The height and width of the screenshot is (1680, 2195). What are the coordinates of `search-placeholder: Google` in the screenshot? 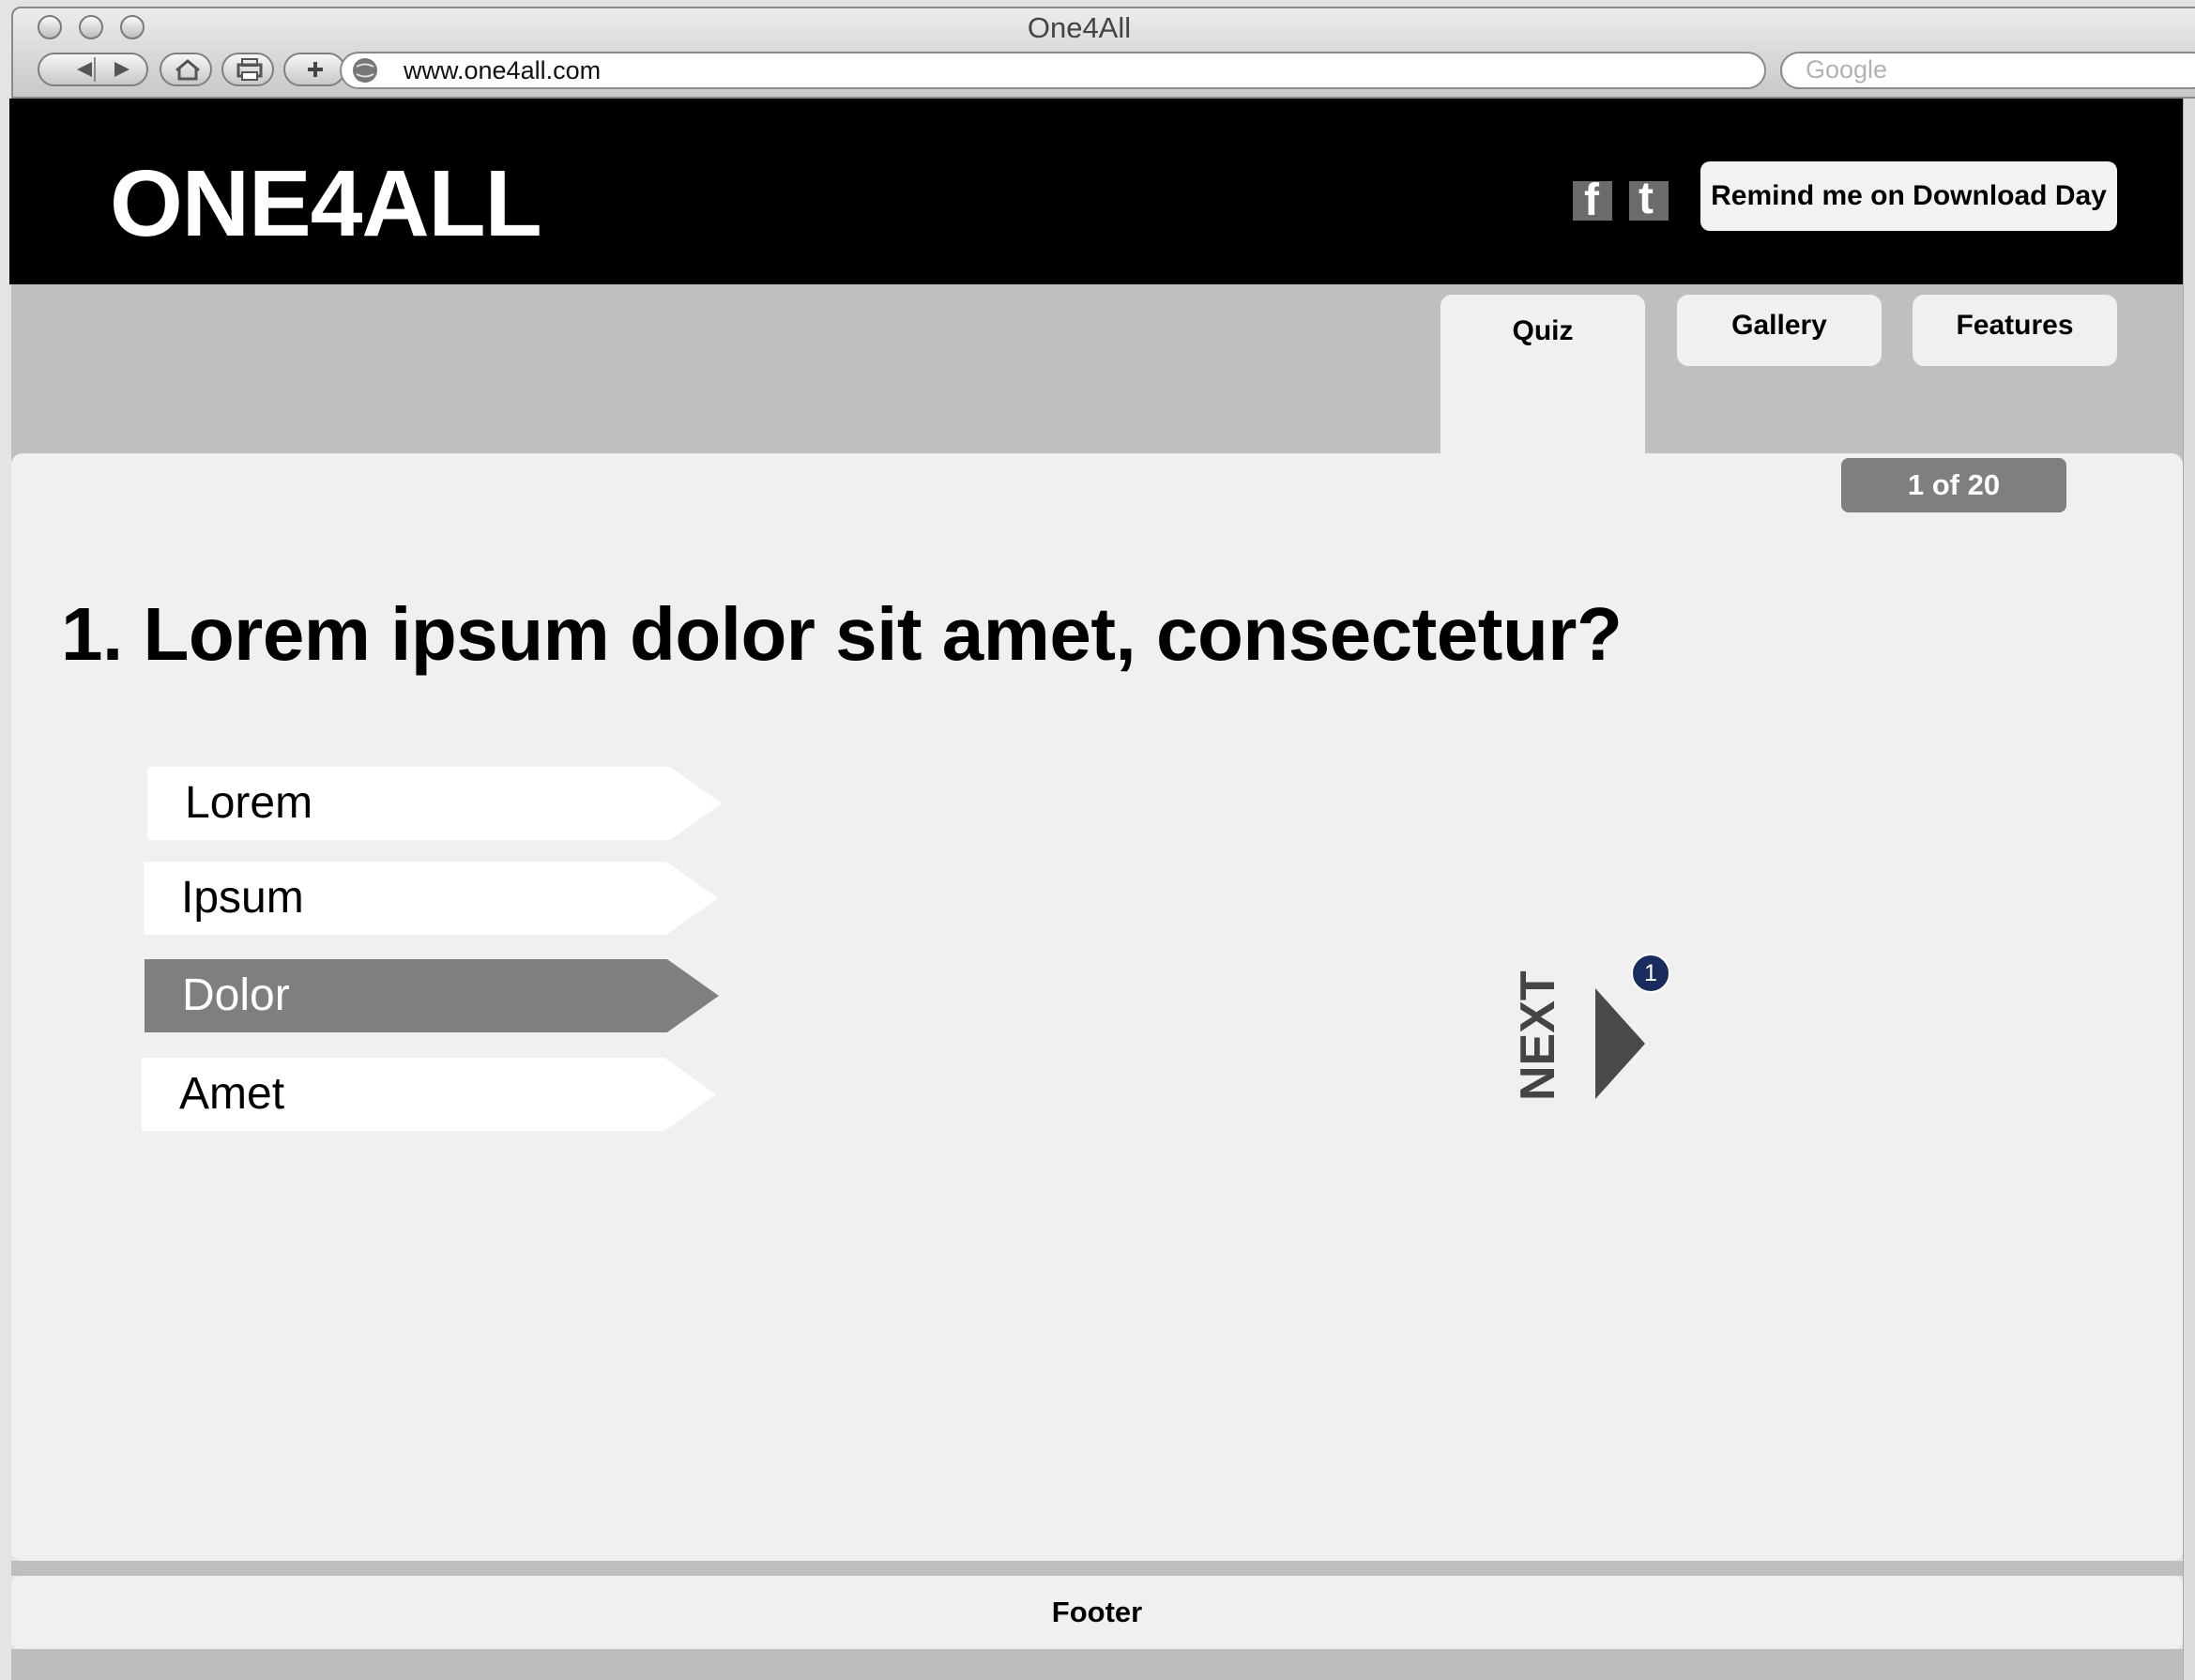 It's located at (1846, 69).